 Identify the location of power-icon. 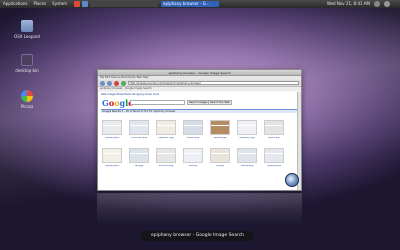
(387, 4).